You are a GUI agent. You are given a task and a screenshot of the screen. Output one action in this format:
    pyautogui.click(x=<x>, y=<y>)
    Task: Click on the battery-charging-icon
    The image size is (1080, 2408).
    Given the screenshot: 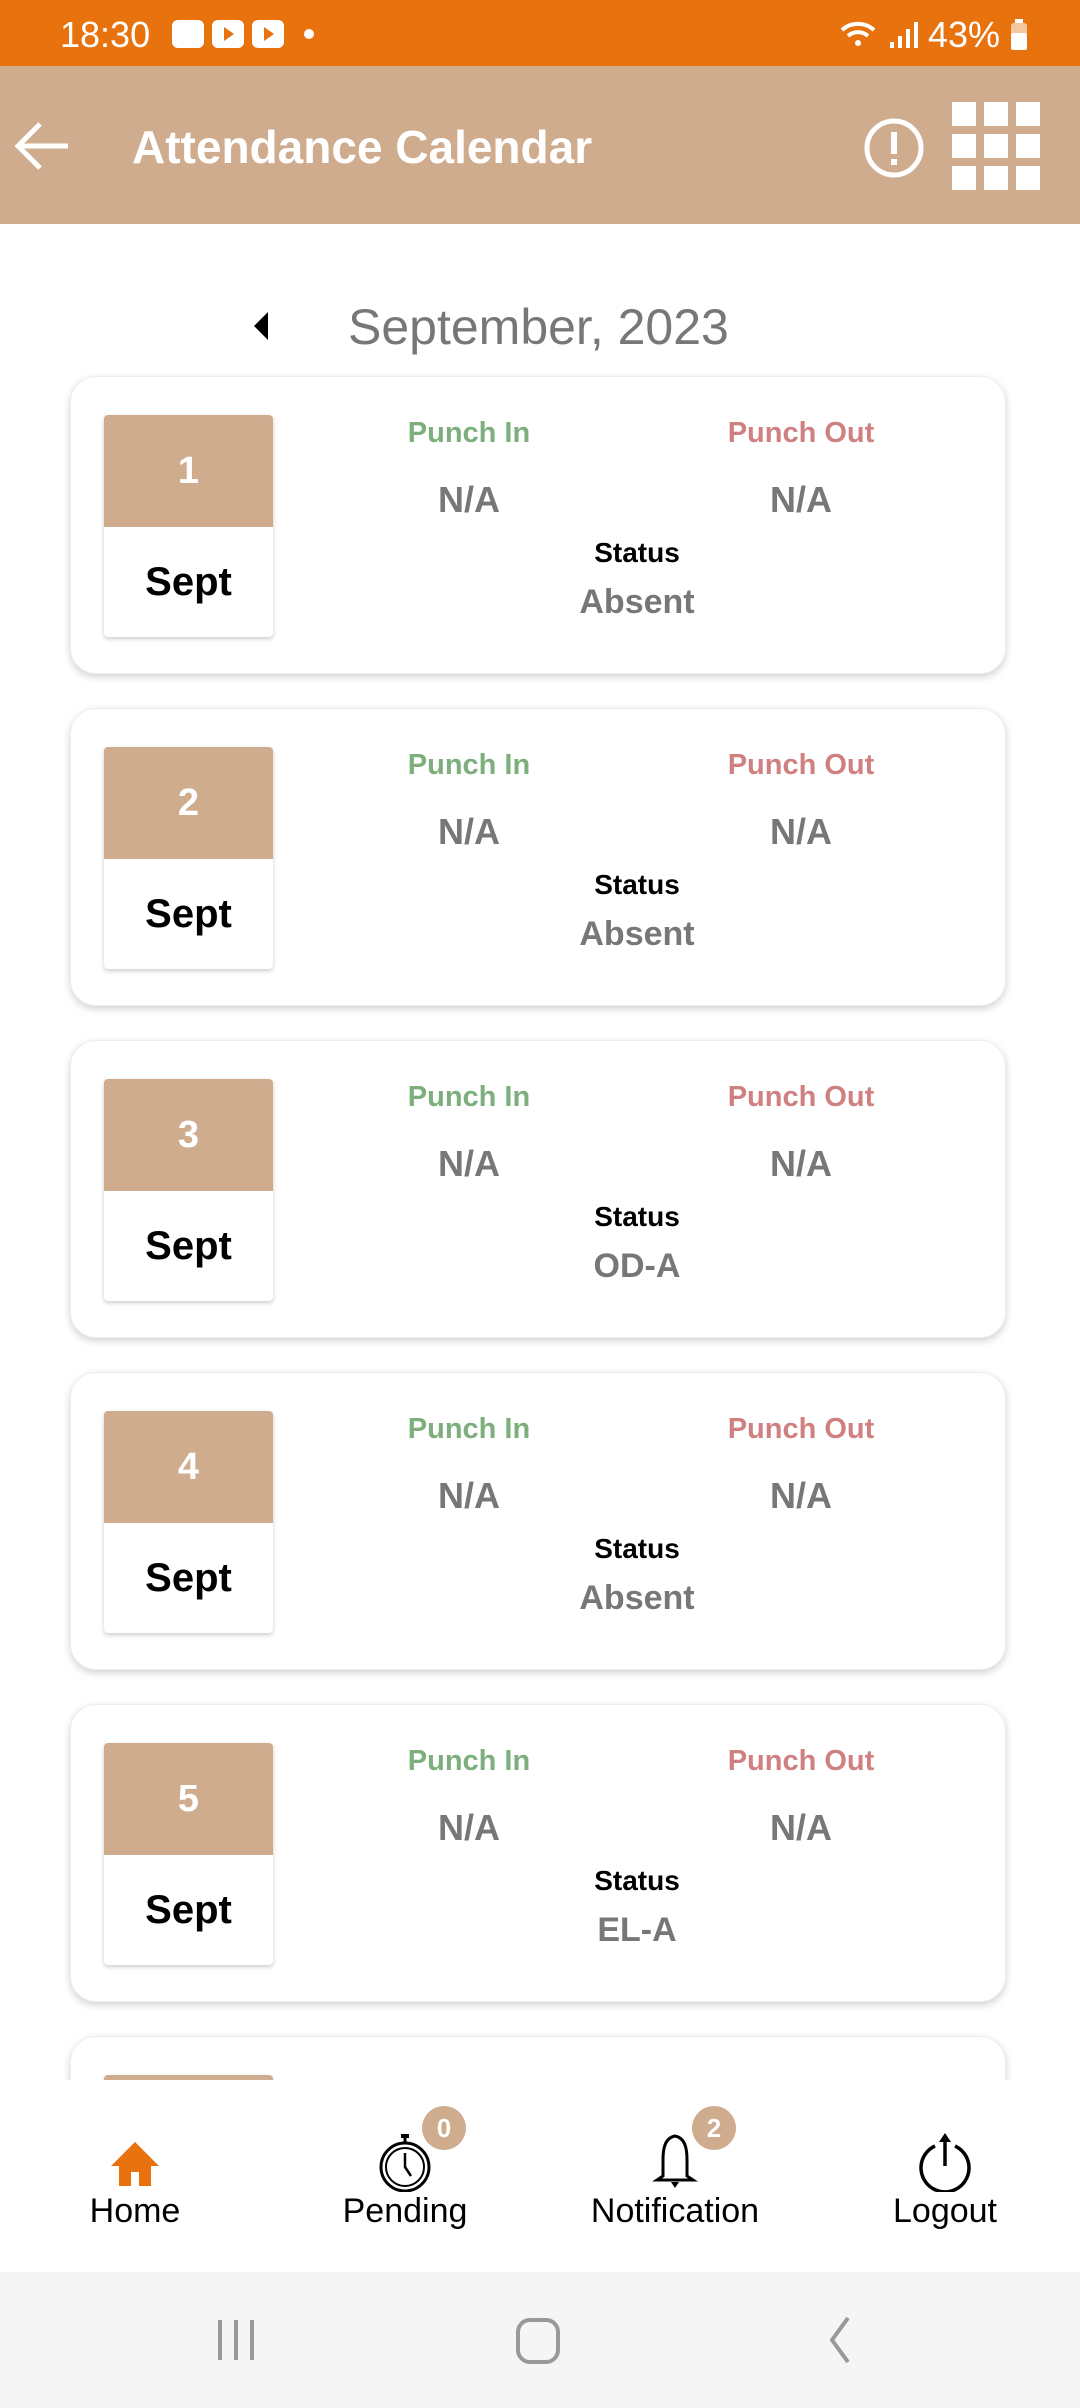 What is the action you would take?
    pyautogui.click(x=1019, y=34)
    